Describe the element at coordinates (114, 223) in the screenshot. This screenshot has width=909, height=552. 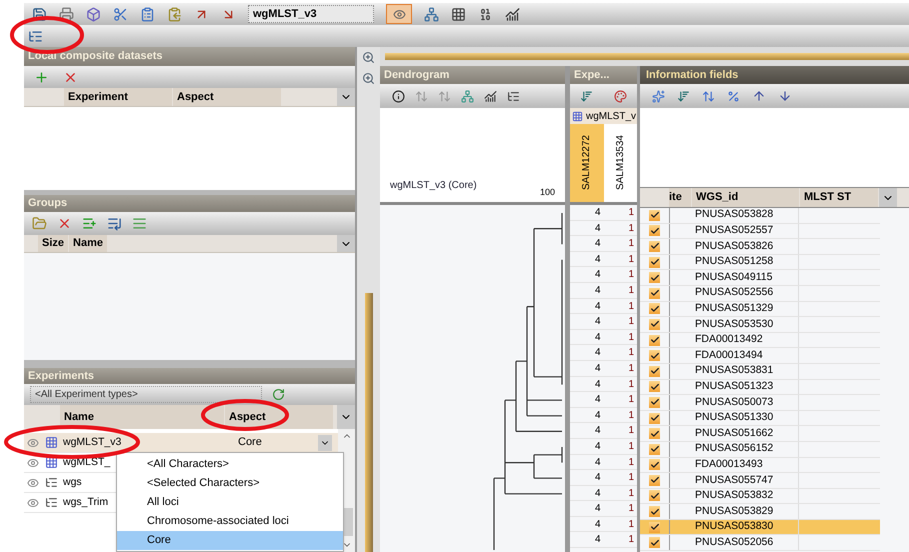
I see `list-insert-icon` at that location.